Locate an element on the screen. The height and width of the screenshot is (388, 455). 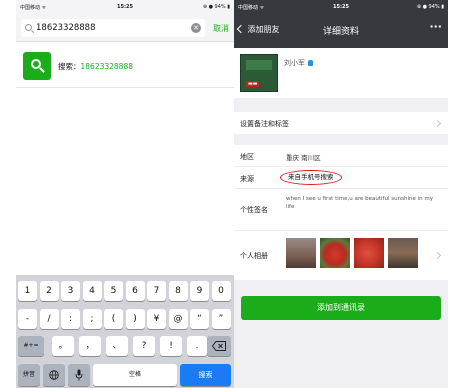
key-8: 8 is located at coordinates (178, 291).